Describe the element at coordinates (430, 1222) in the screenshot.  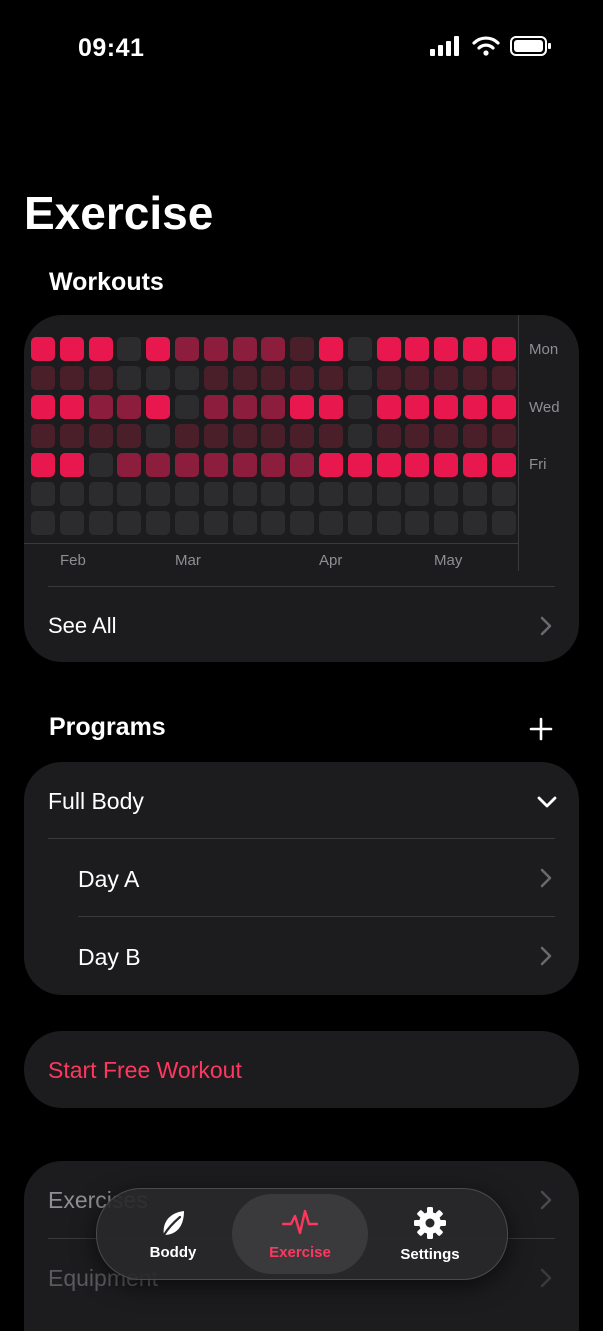
I see `gear-icon` at that location.